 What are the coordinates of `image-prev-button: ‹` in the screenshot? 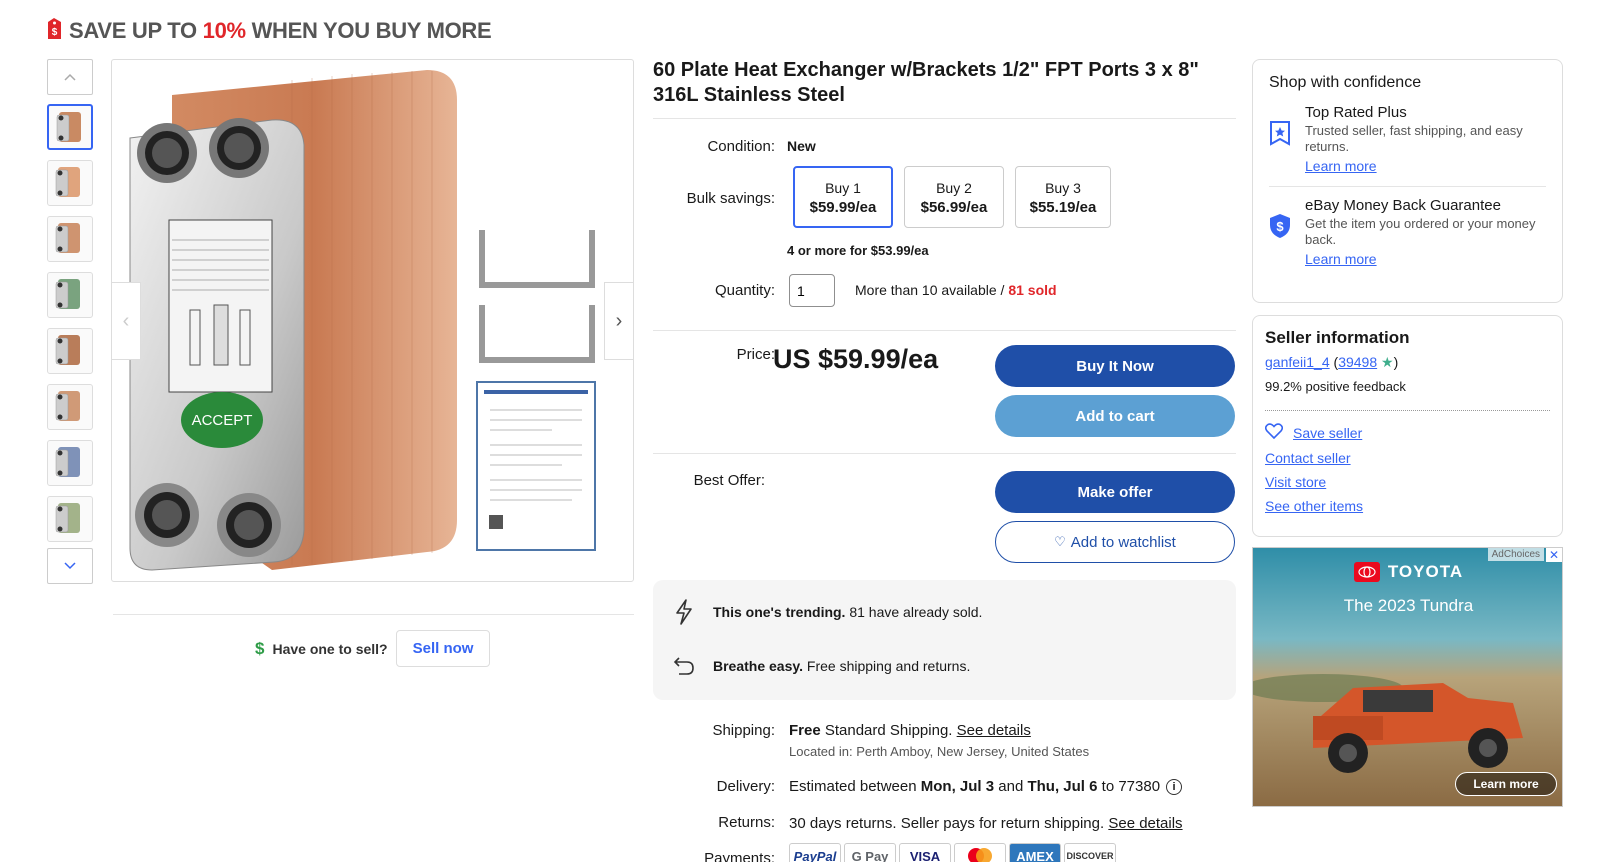 It's located at (126, 321).